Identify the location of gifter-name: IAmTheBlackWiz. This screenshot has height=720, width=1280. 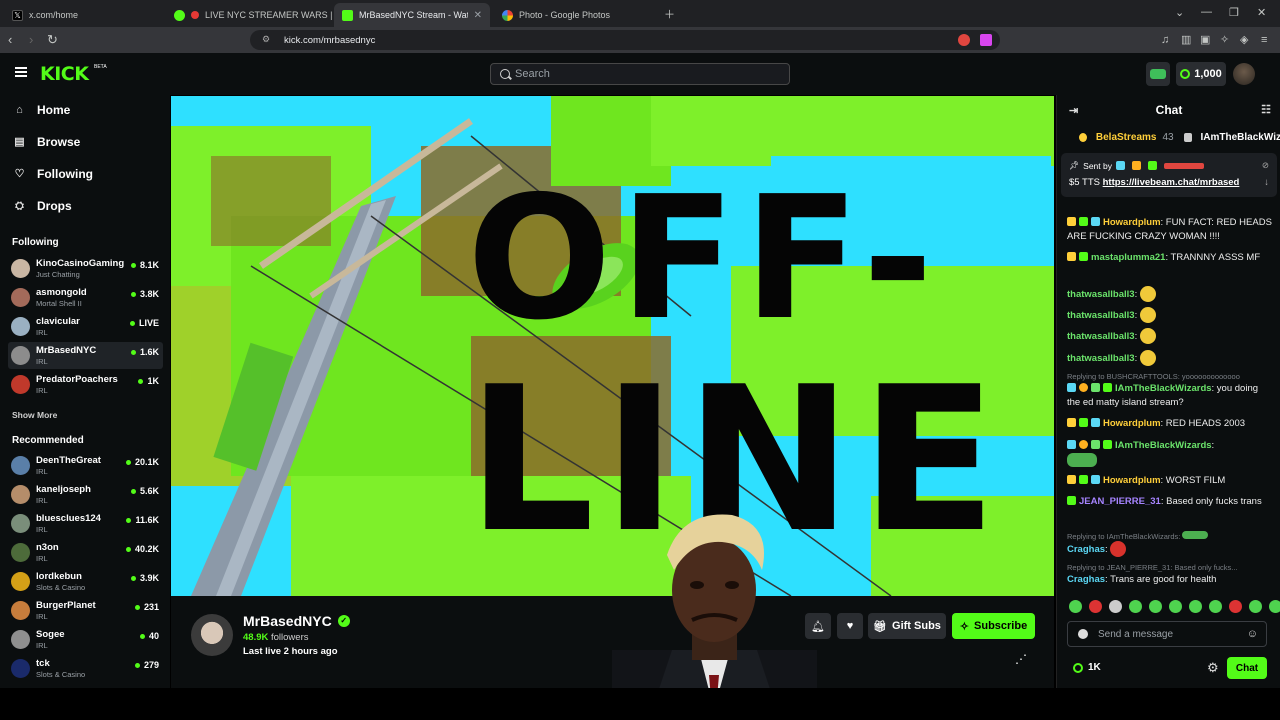
(1240, 137).